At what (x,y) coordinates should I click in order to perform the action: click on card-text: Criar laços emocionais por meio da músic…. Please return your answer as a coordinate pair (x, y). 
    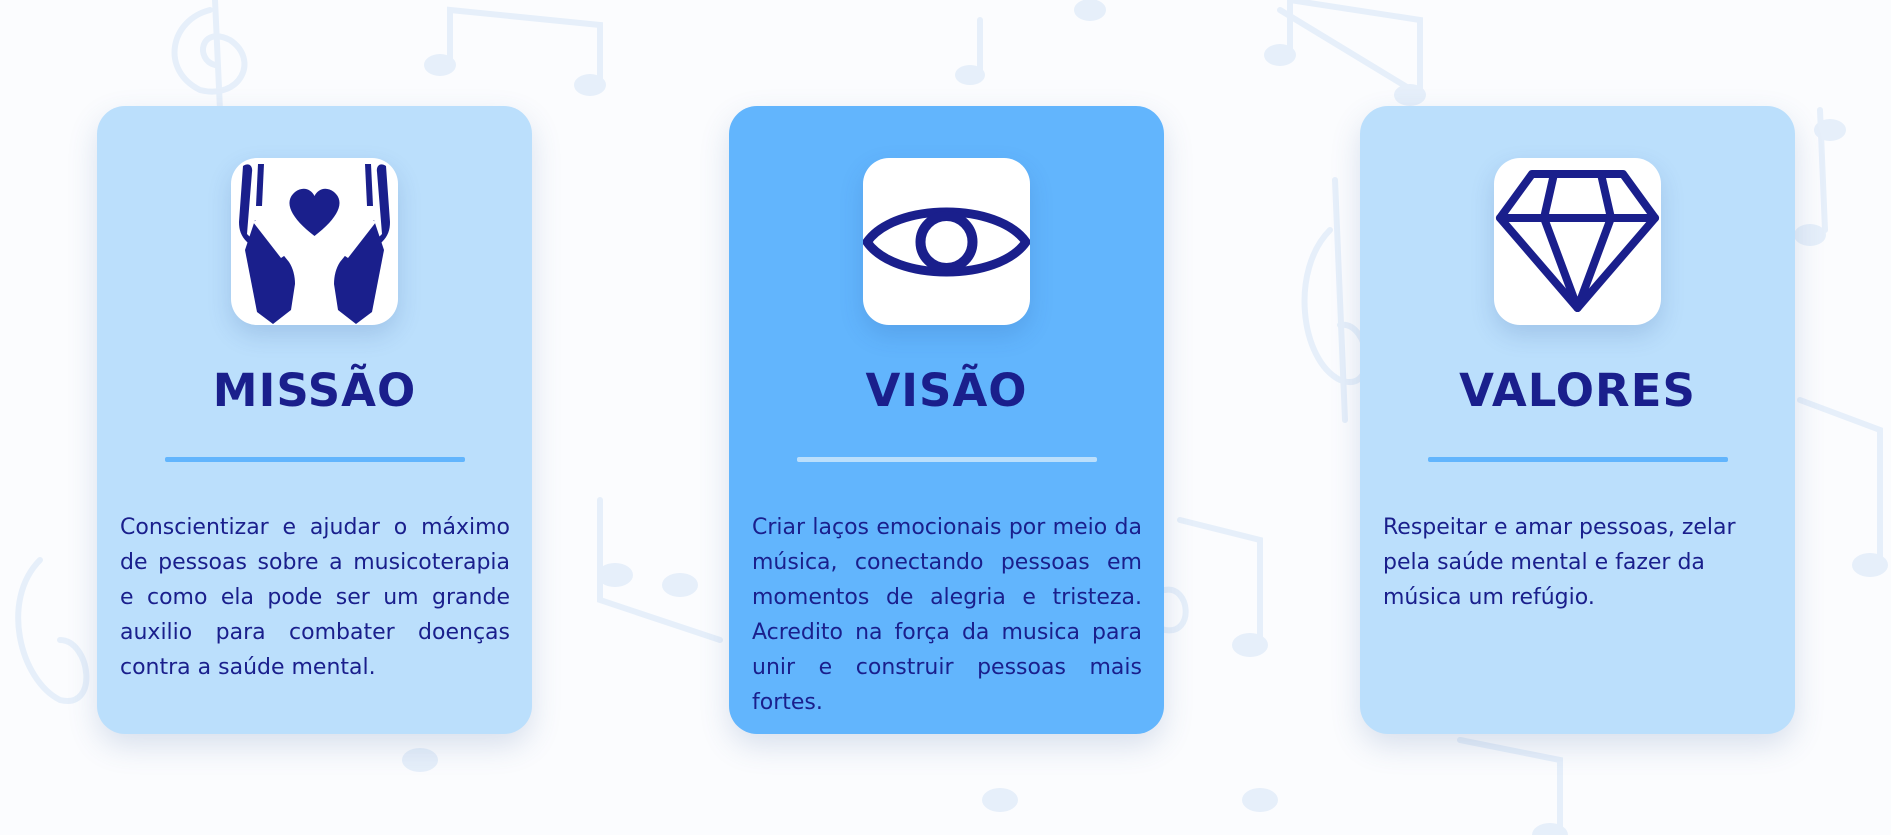
    Looking at the image, I should click on (947, 615).